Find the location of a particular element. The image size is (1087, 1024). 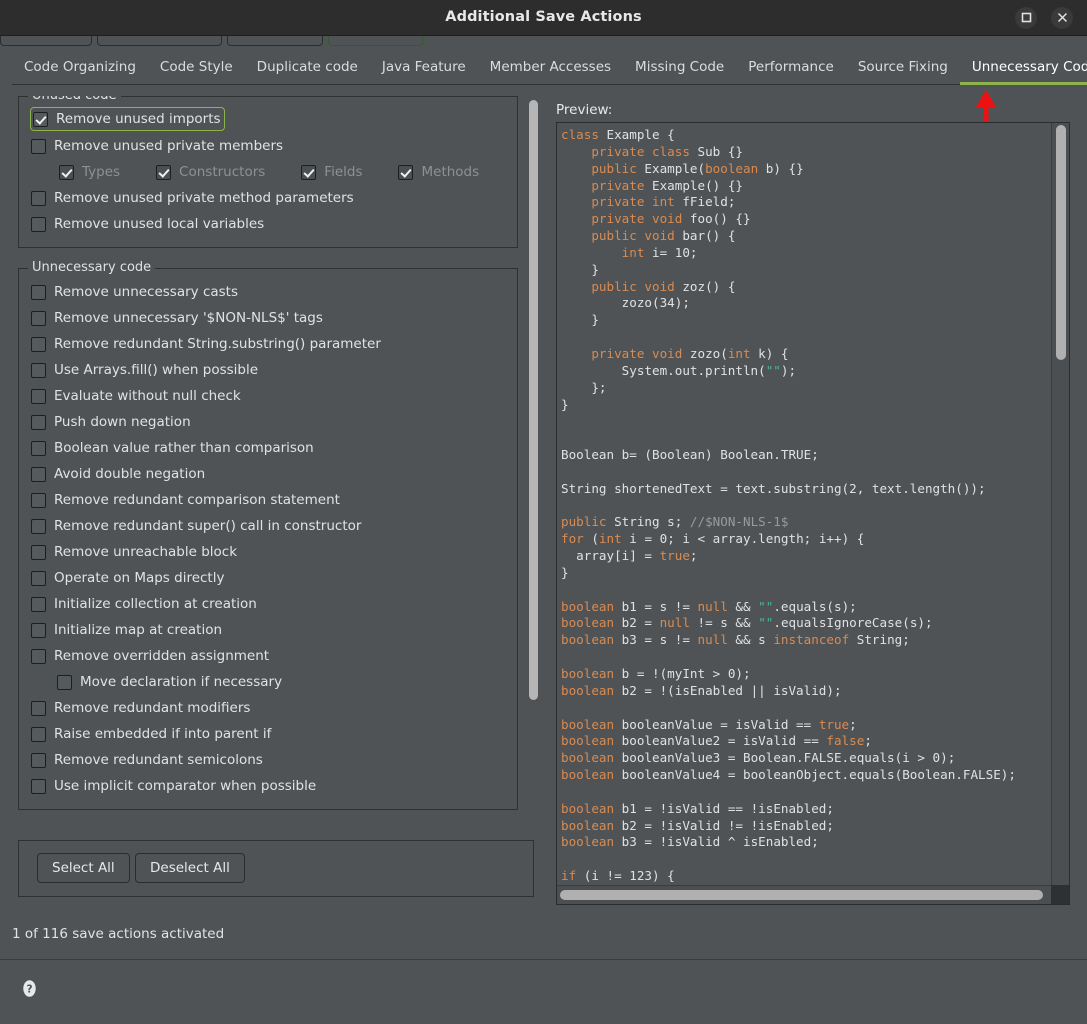

tab-code-style: Code Style is located at coordinates (196, 68).